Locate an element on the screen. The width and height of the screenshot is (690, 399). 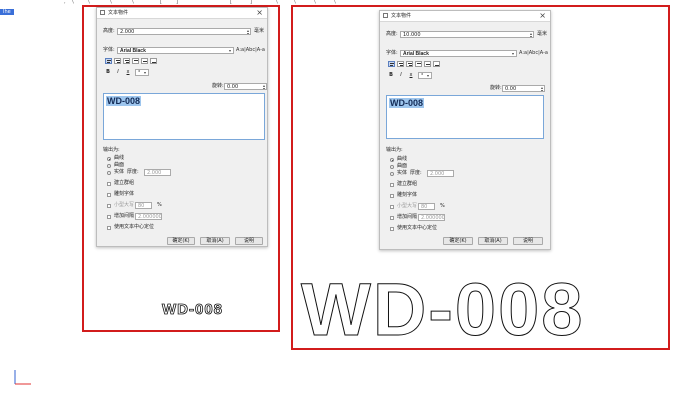
height-value: 10.000 is located at coordinates (412, 35).